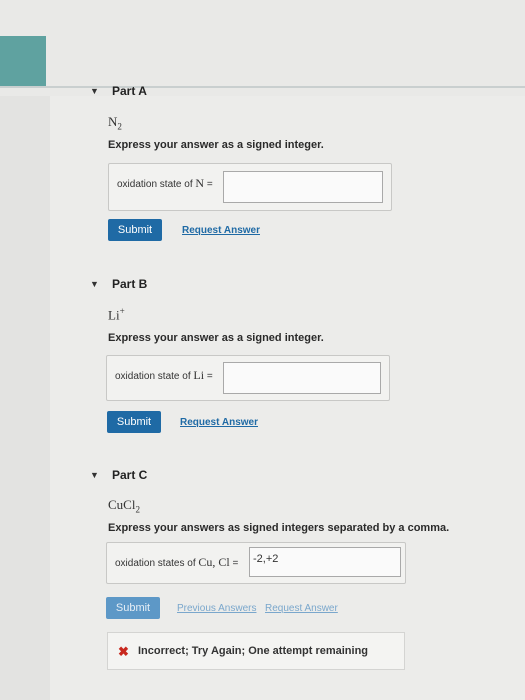  What do you see at coordinates (177, 562) in the screenshot?
I see `part-c-answer-label: oxidation states of Cu, Cl =` at bounding box center [177, 562].